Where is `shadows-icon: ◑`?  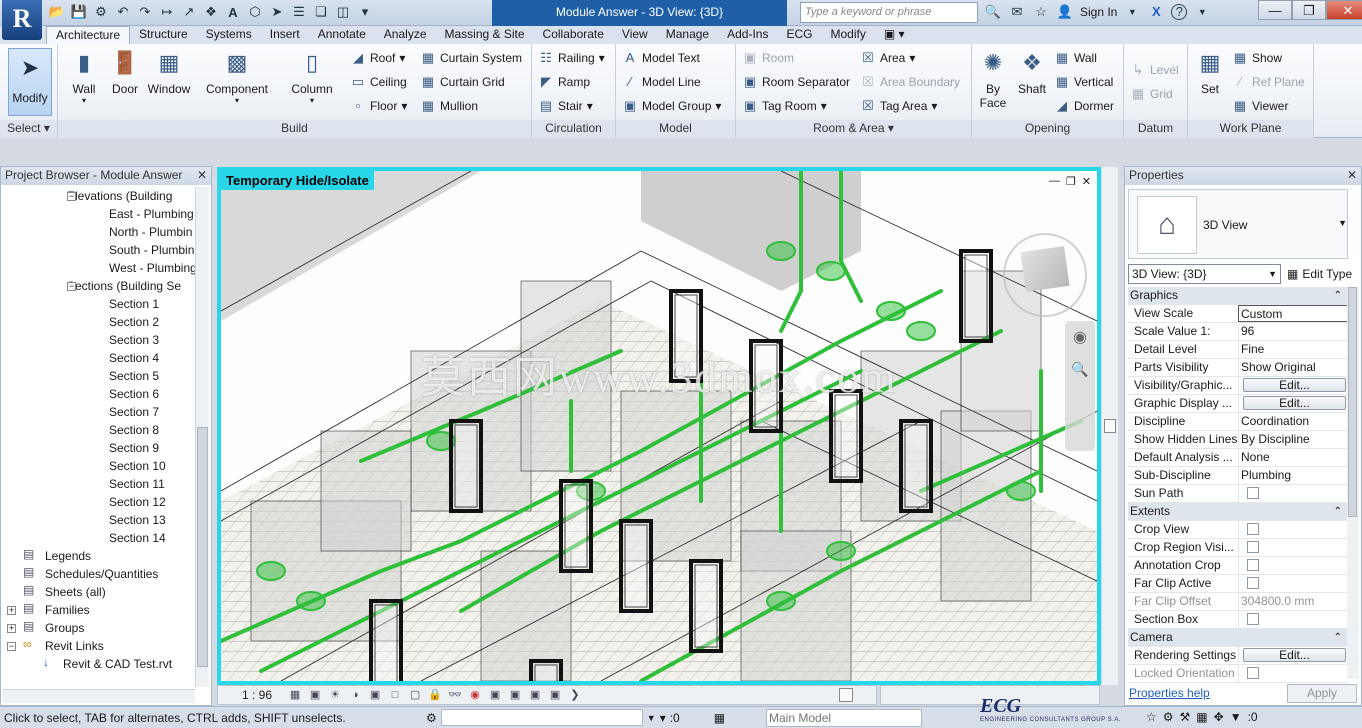 shadows-icon: ◑ is located at coordinates (355, 695).